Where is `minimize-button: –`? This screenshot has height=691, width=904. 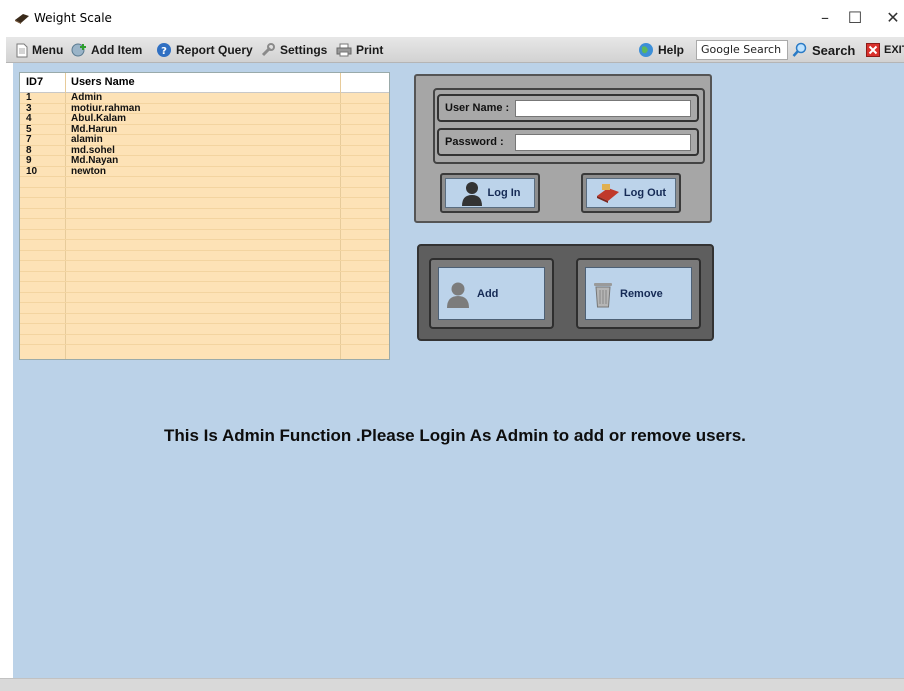 minimize-button: – is located at coordinates (825, 18).